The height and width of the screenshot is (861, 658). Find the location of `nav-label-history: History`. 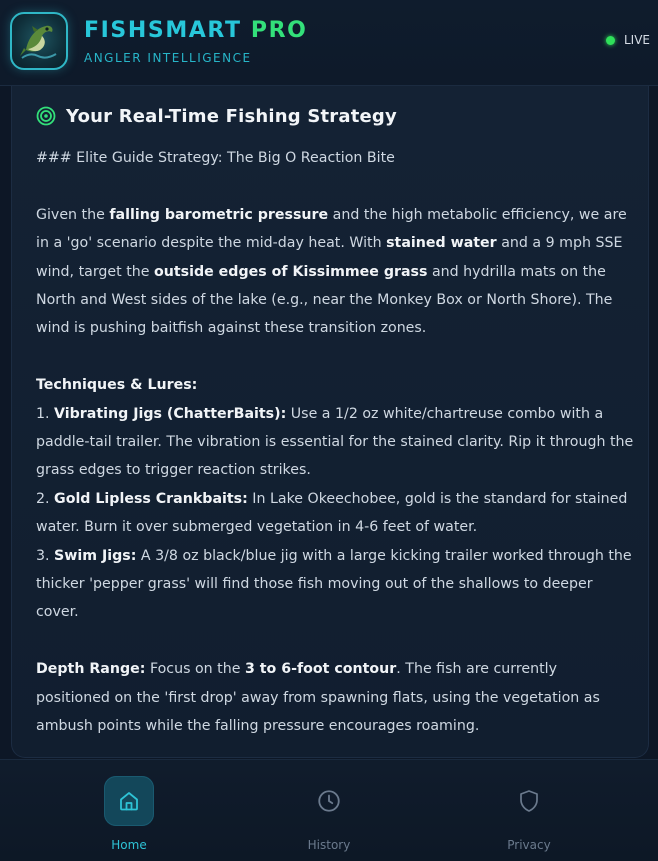

nav-label-history: History is located at coordinates (329, 845).